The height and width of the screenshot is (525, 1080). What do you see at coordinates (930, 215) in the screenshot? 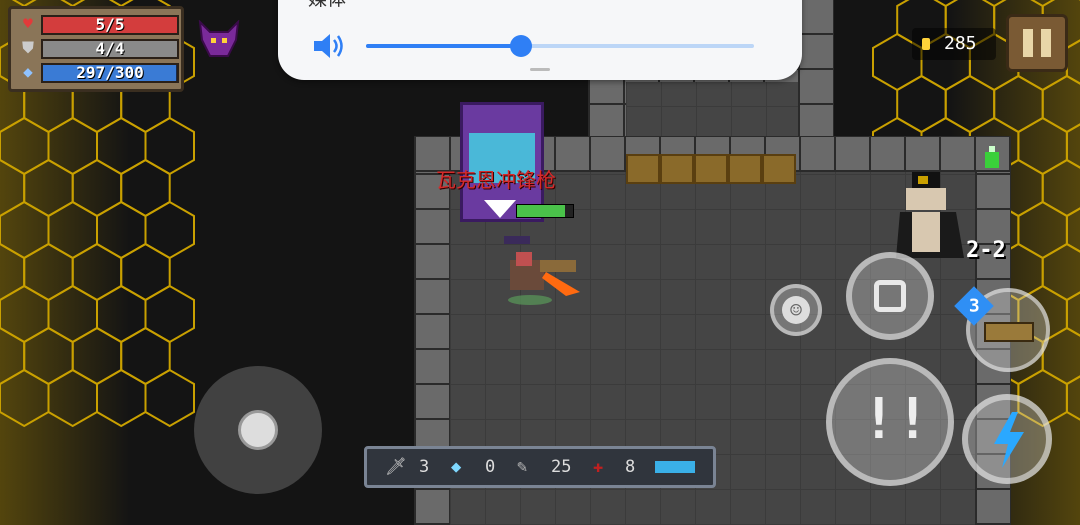
I see `merchant-npc` at bounding box center [930, 215].